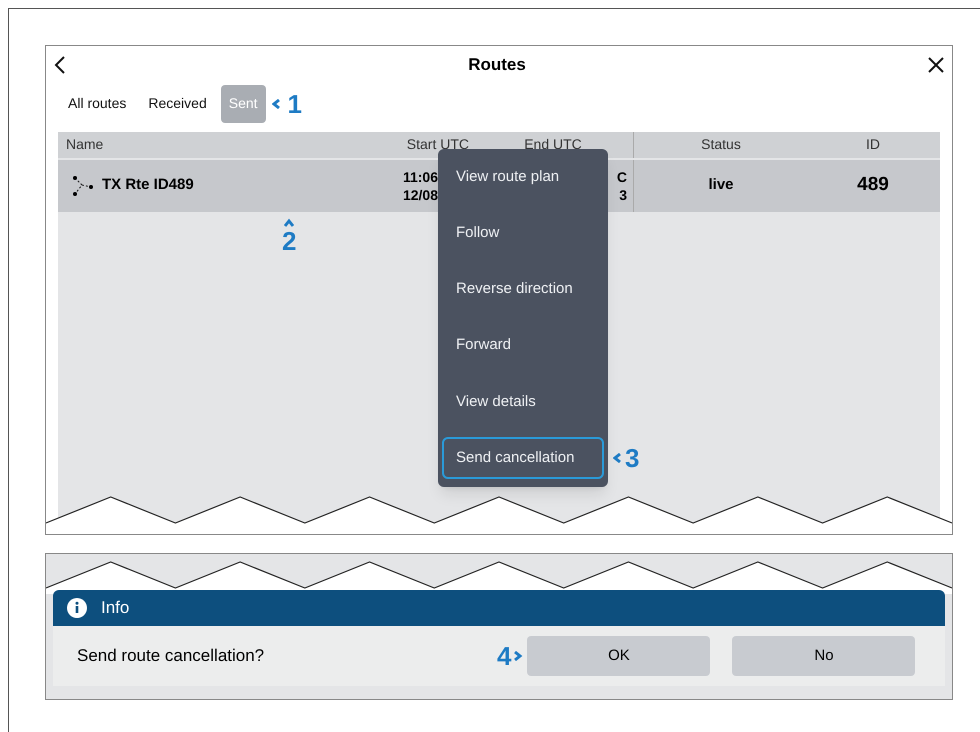  I want to click on window-title: Routes, so click(497, 65).